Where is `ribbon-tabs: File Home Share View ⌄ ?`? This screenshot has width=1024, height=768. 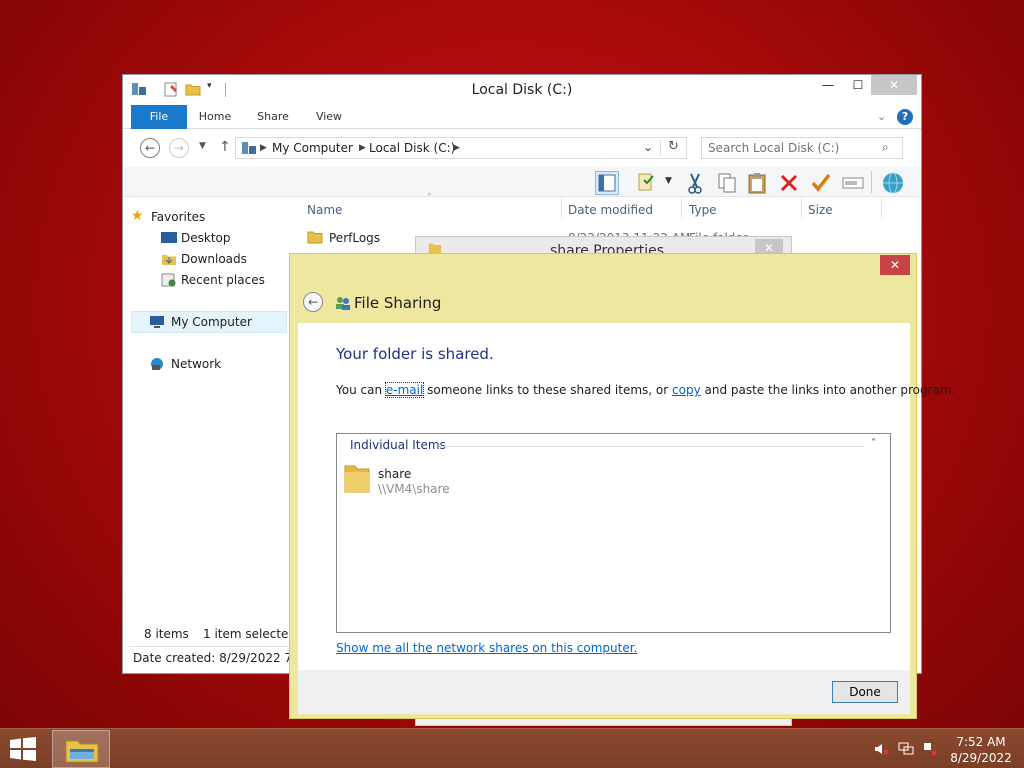
ribbon-tabs: File Home Share View ⌄ ? is located at coordinates (522, 117).